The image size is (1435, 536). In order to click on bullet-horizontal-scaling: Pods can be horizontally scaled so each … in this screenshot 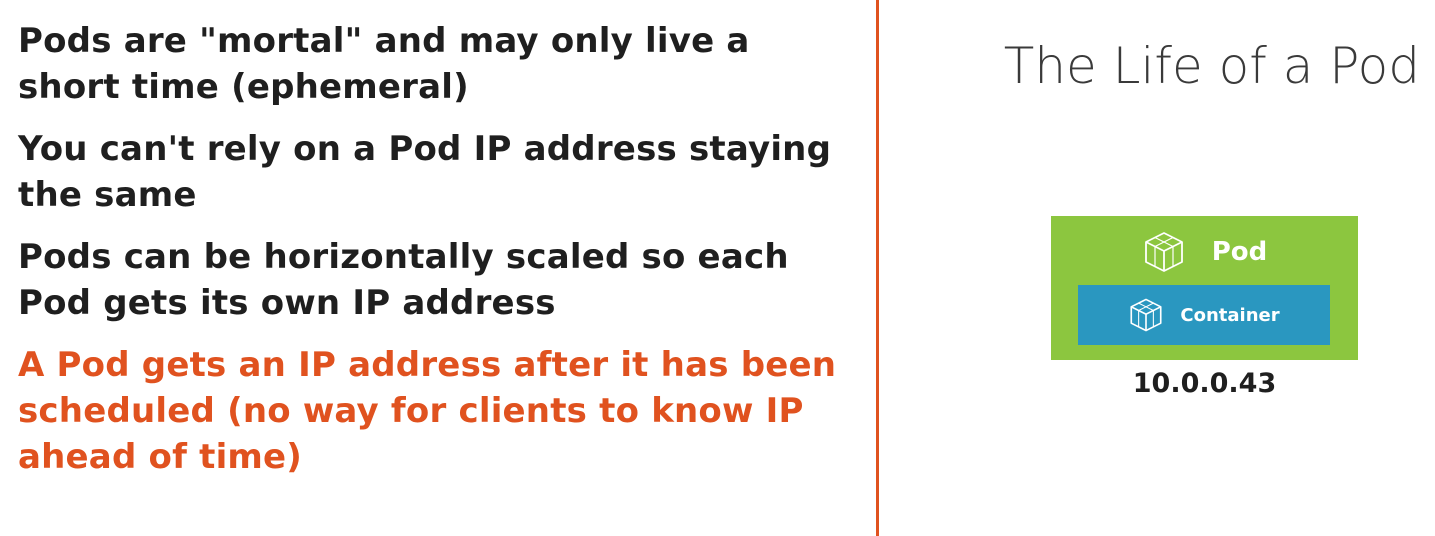, I will do `click(403, 280)`.